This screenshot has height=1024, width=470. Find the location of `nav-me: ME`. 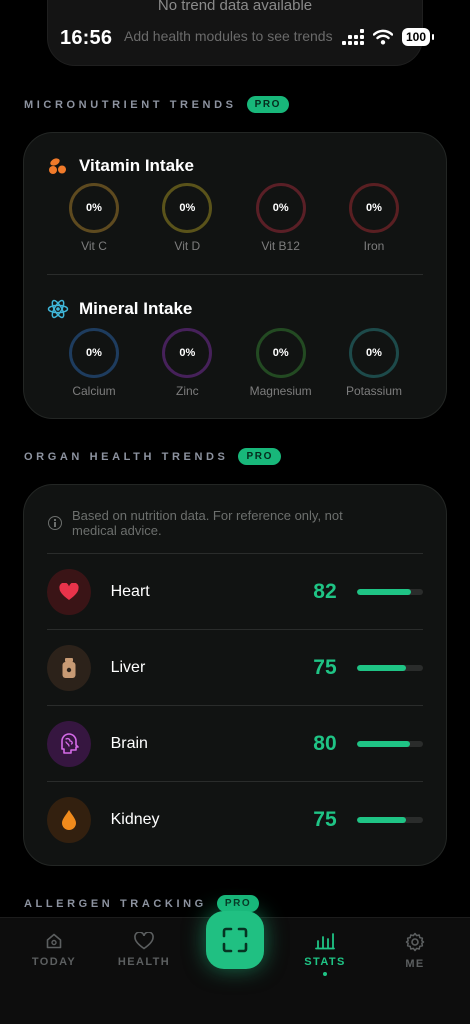

nav-me: ME is located at coordinates (415, 951).